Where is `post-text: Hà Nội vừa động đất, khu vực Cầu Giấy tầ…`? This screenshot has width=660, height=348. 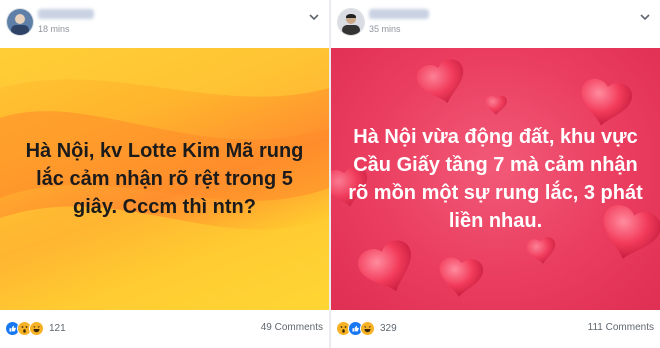
post-text: Hà Nội vừa động đất, khu vực Cầu Giấy tầ… is located at coordinates (495, 179).